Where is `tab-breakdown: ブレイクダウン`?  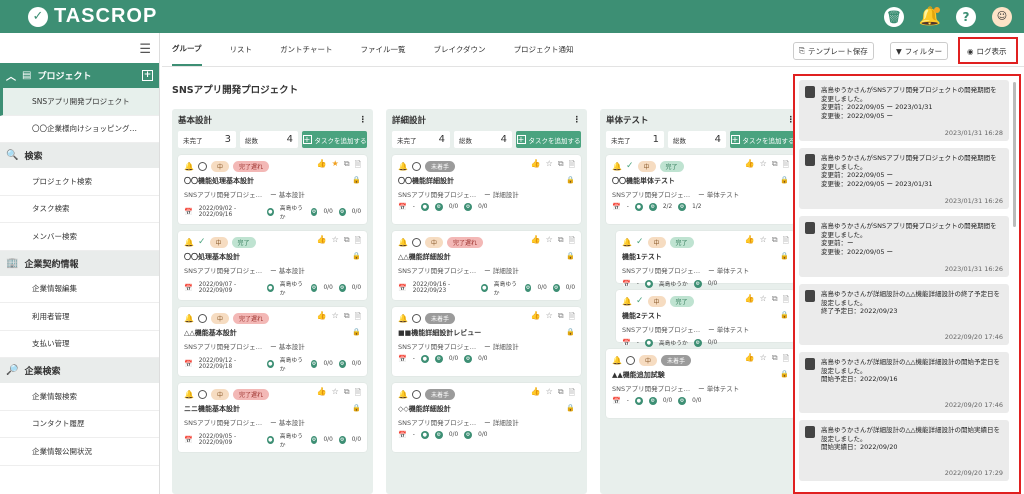
tab-breakdown: ブレイクダウン is located at coordinates (460, 49).